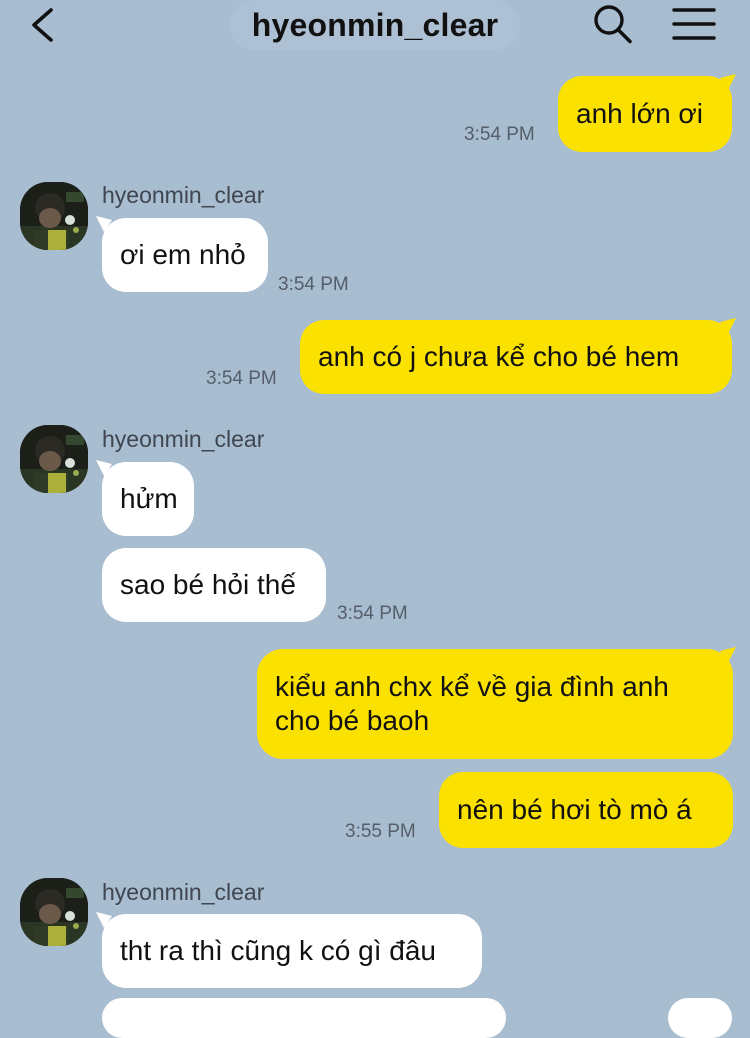 The width and height of the screenshot is (750, 1038). Describe the element at coordinates (208, 584) in the screenshot. I see `message-text: sao bé hỏi thế` at that location.